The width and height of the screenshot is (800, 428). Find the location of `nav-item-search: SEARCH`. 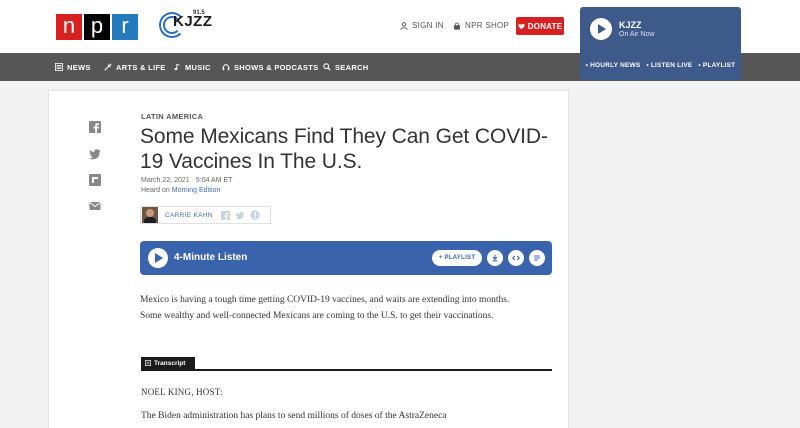

nav-item-search: SEARCH is located at coordinates (345, 67).